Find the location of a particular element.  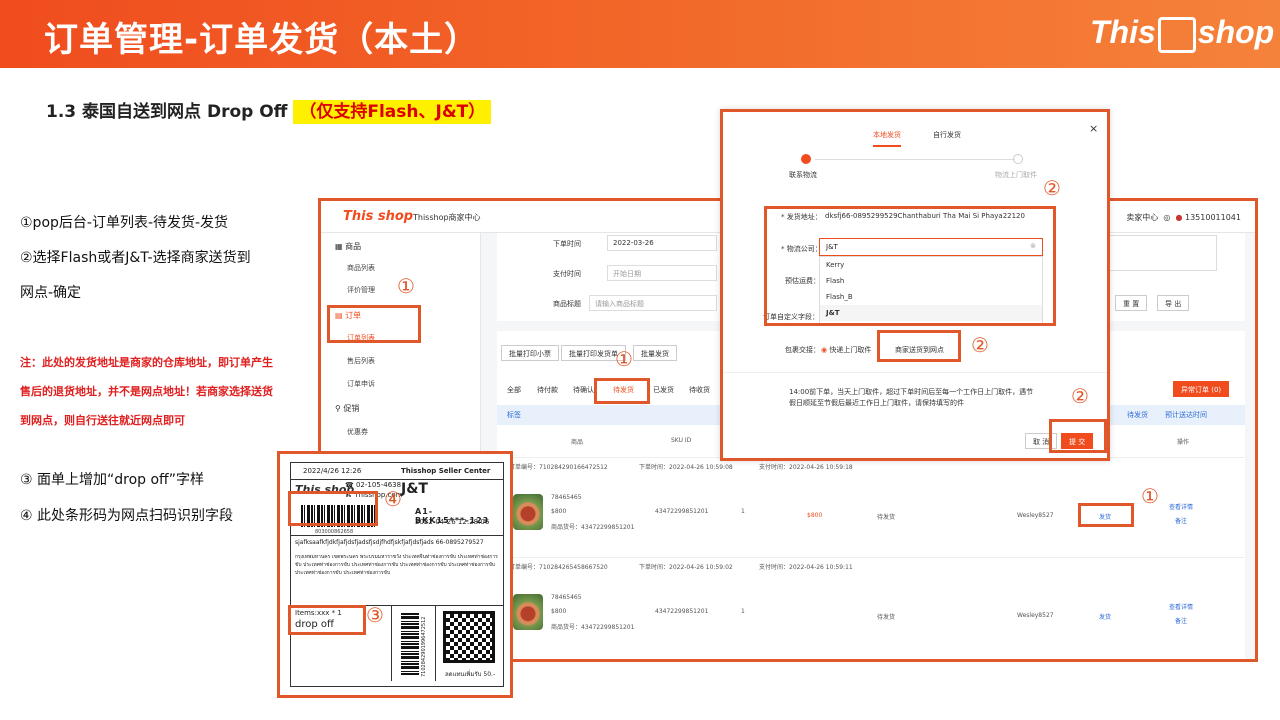

callout-box-ship-button is located at coordinates (1106, 515).